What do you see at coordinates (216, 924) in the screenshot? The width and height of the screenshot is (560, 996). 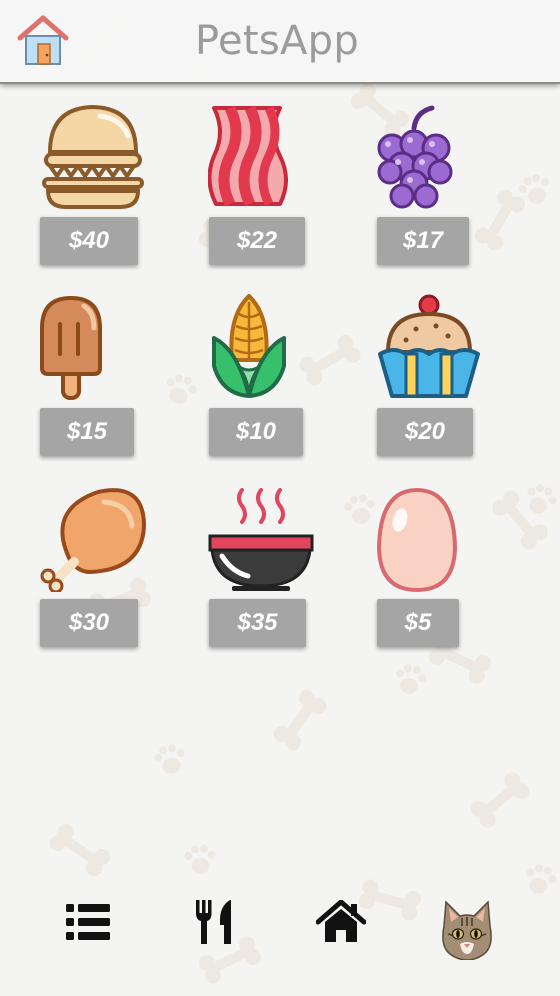 I see `fork-knife-icon` at bounding box center [216, 924].